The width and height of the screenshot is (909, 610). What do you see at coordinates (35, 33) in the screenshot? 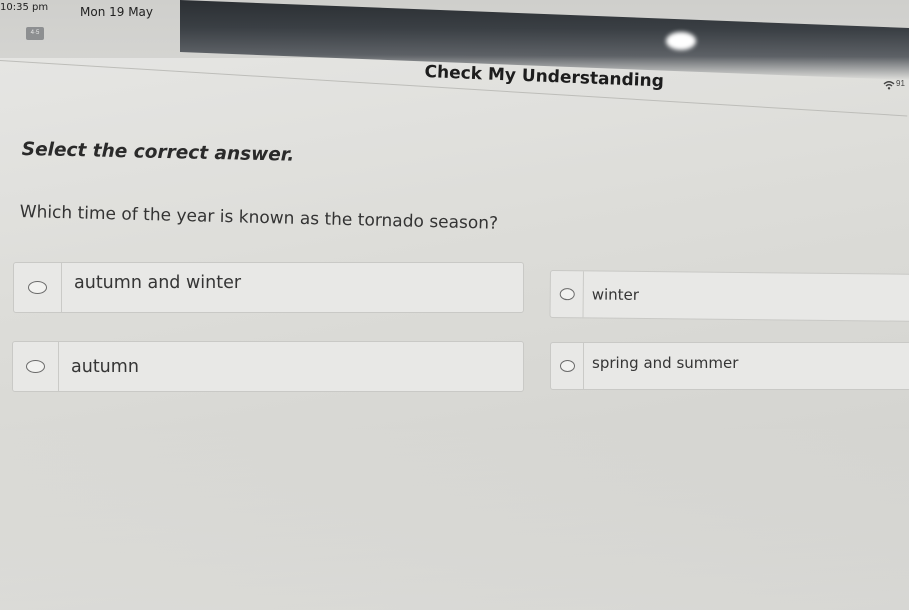
I see `app-badge: 4·5` at bounding box center [35, 33].